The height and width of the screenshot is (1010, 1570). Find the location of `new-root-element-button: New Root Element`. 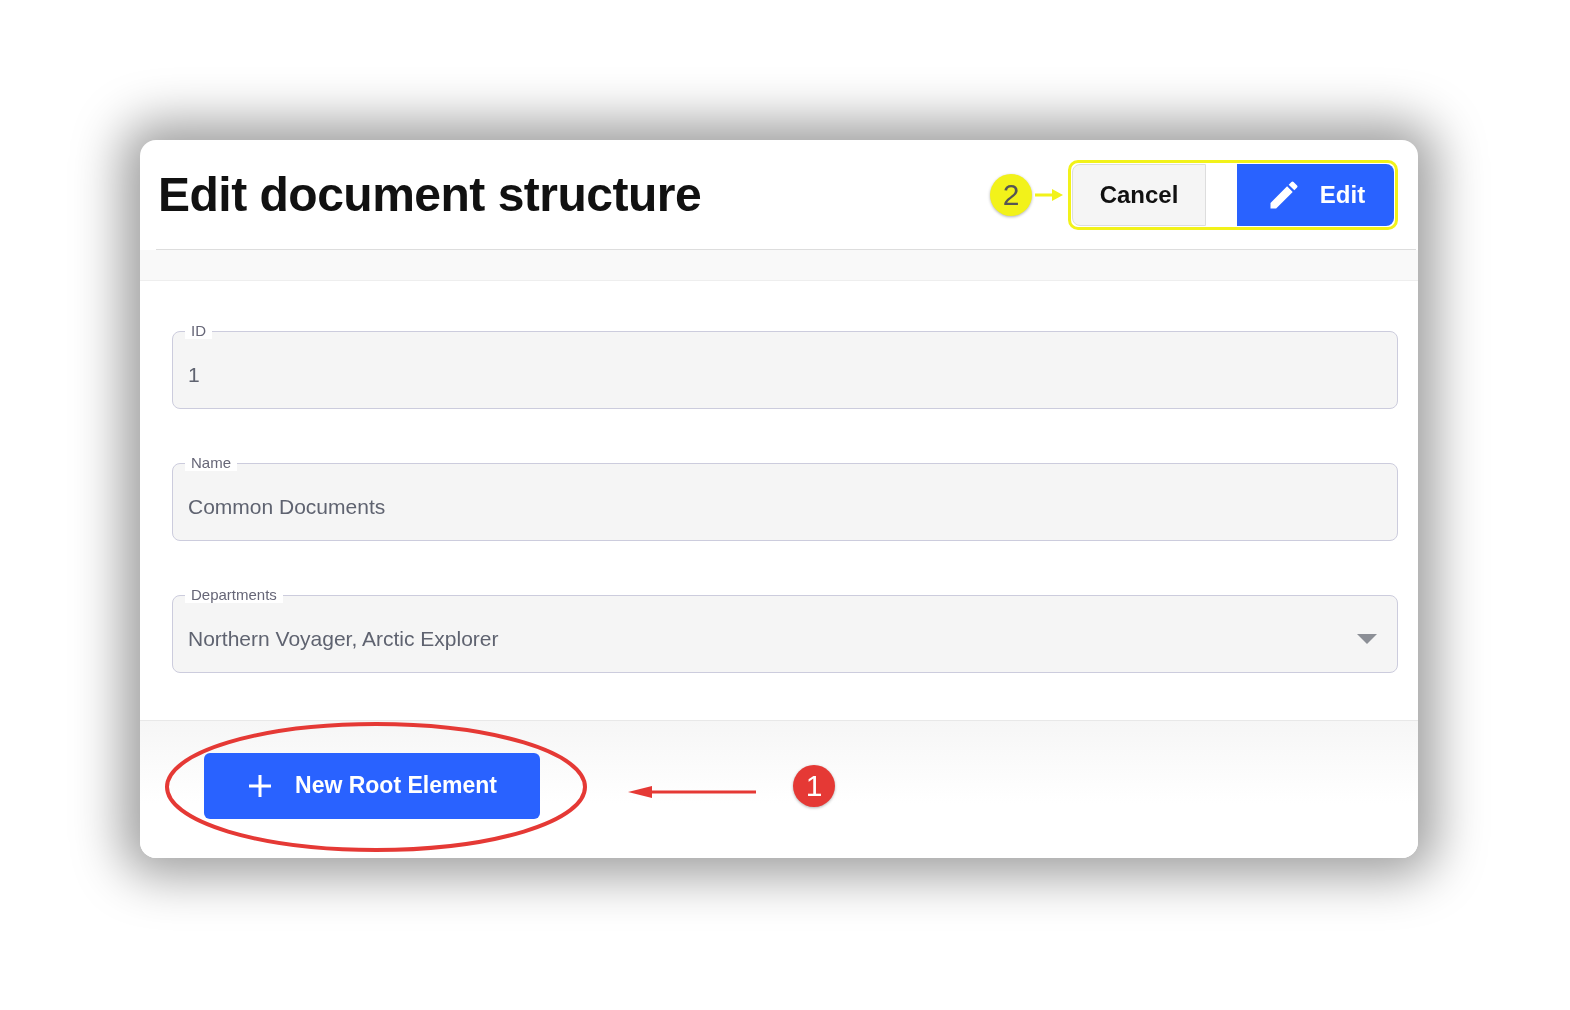

new-root-element-button: New Root Element is located at coordinates (372, 785).